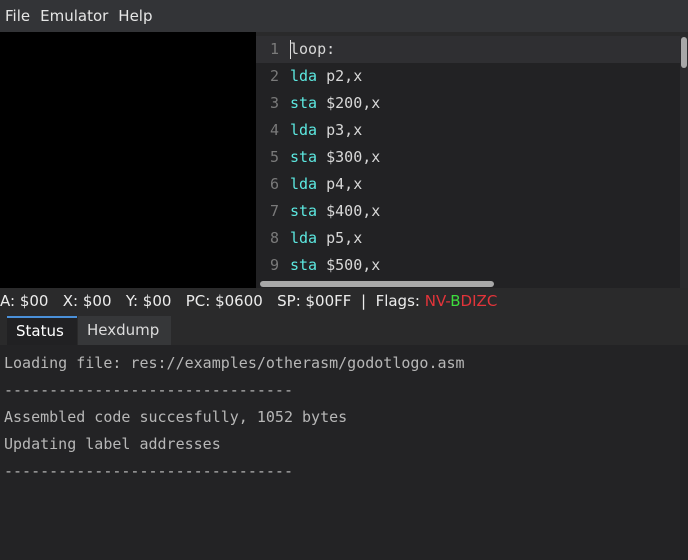  What do you see at coordinates (492, 301) in the screenshot?
I see `flag-c: C` at bounding box center [492, 301].